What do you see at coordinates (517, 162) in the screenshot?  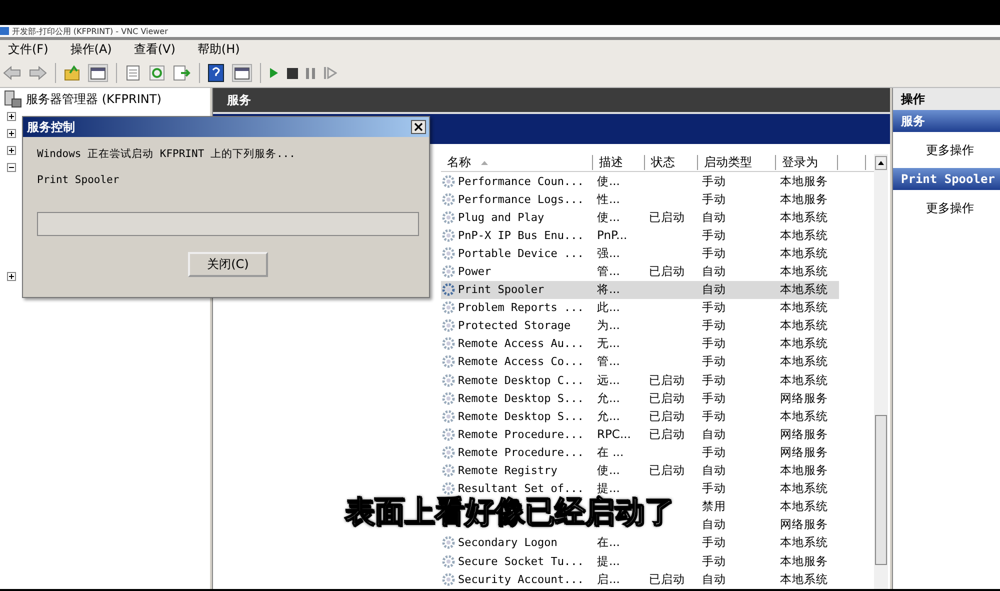 I see `column-header: 名称` at bounding box center [517, 162].